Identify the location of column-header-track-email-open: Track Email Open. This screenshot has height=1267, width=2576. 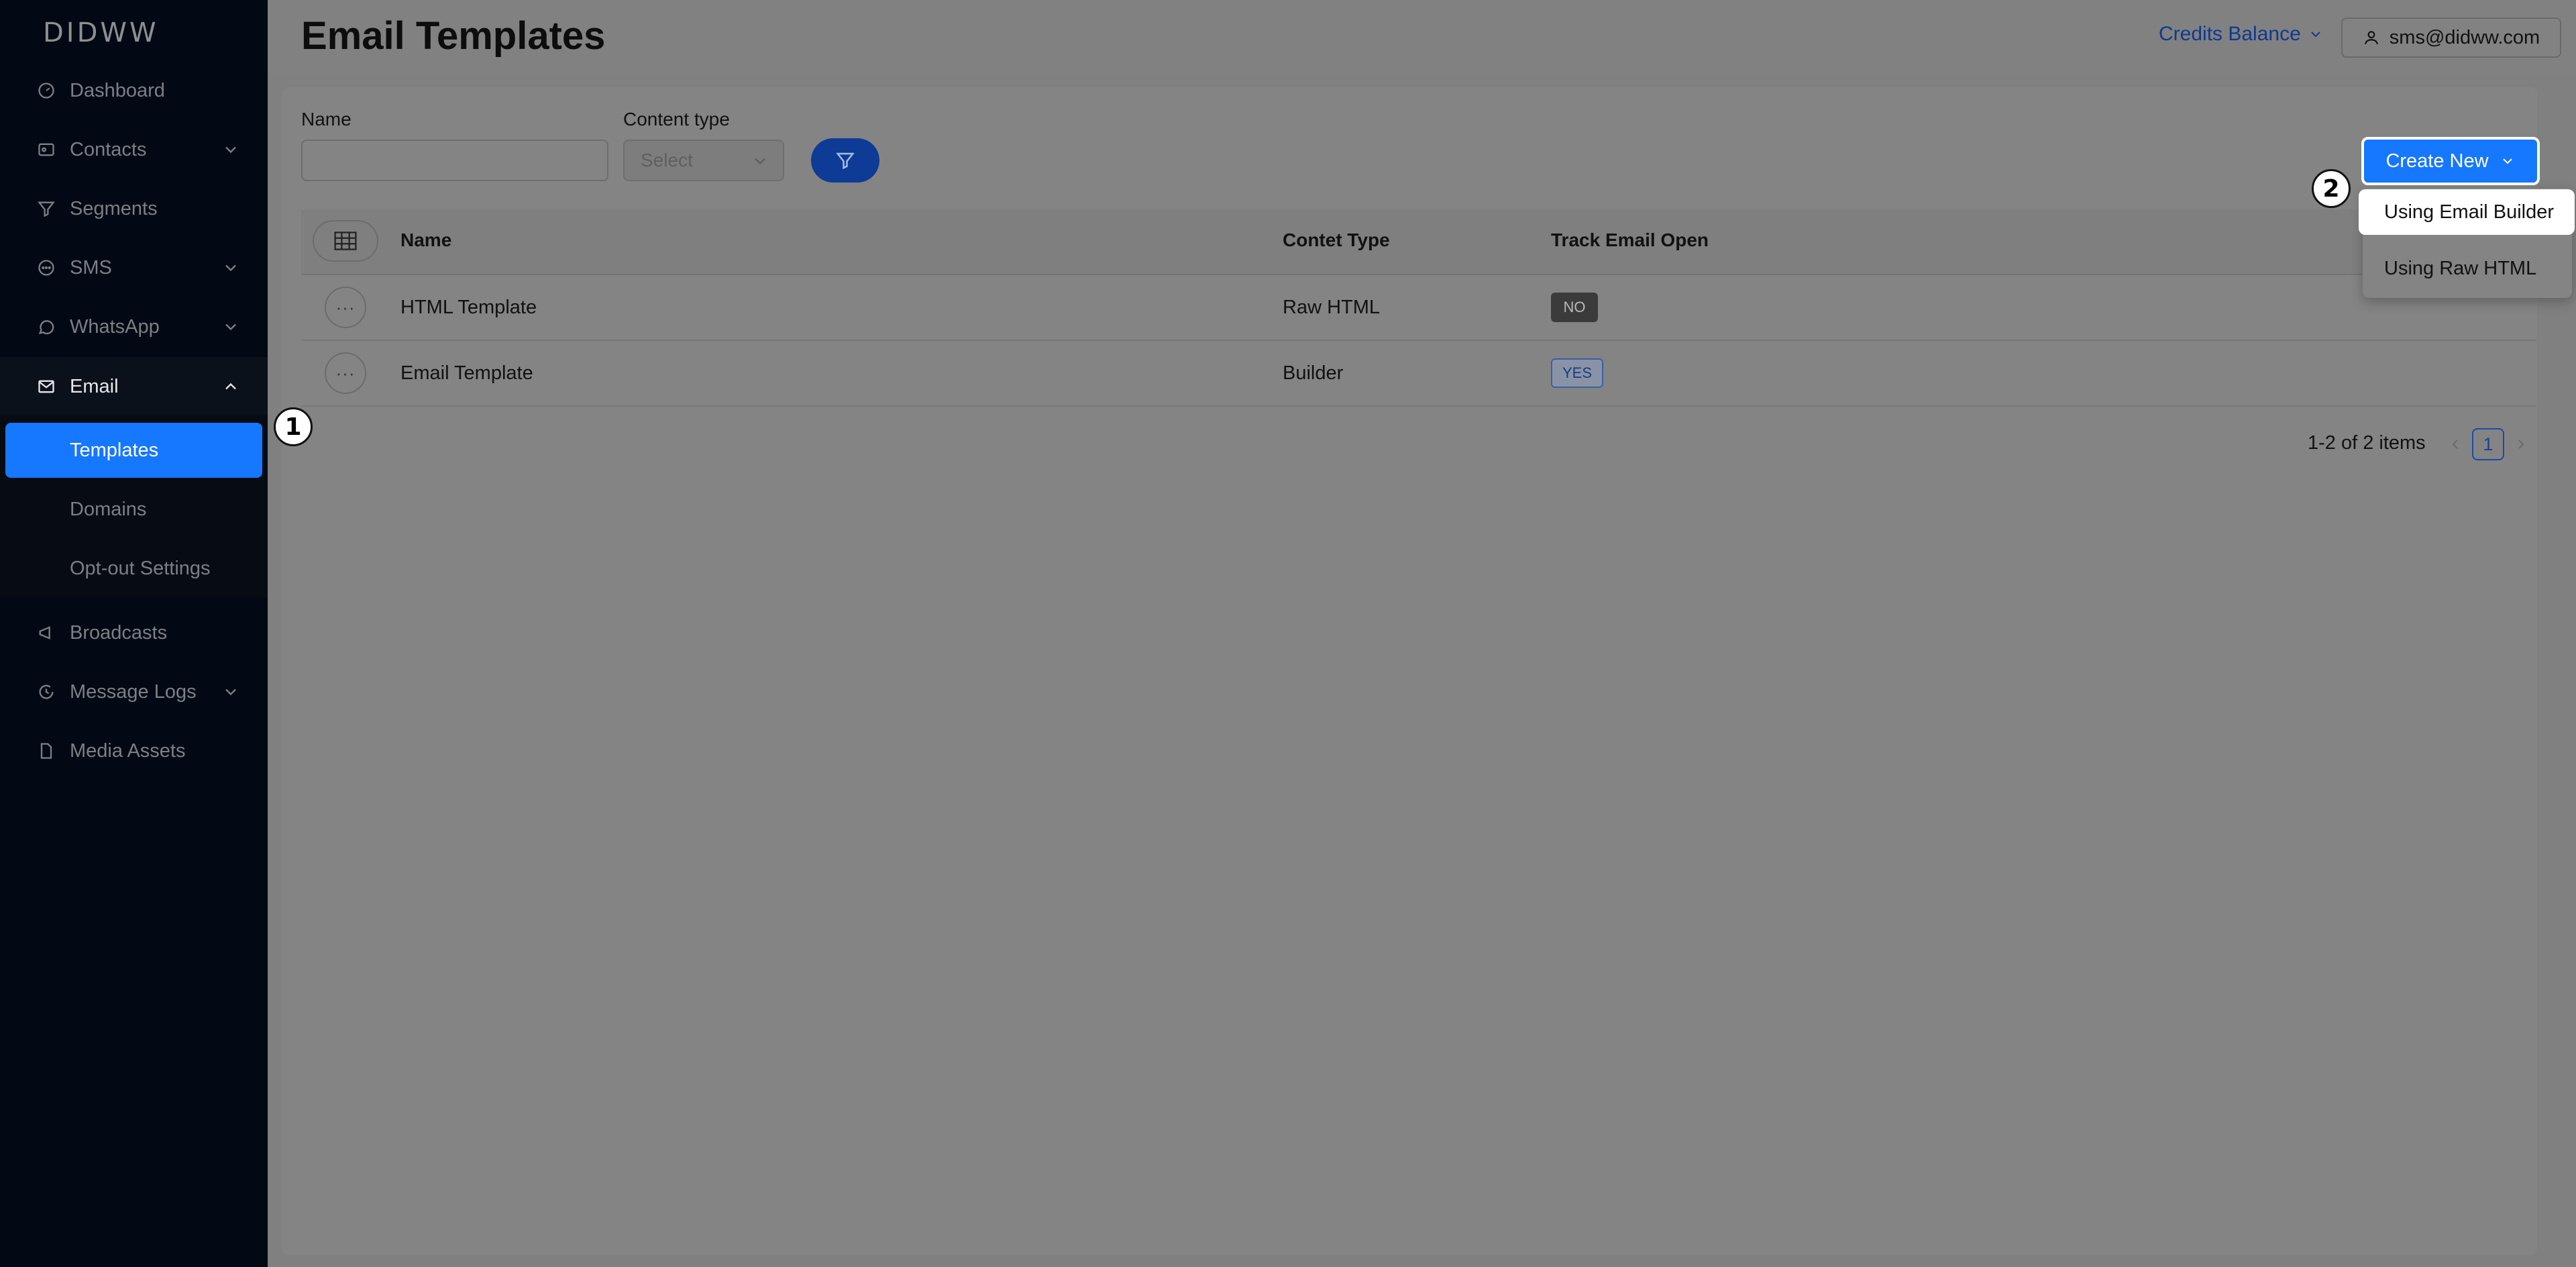
(1630, 240).